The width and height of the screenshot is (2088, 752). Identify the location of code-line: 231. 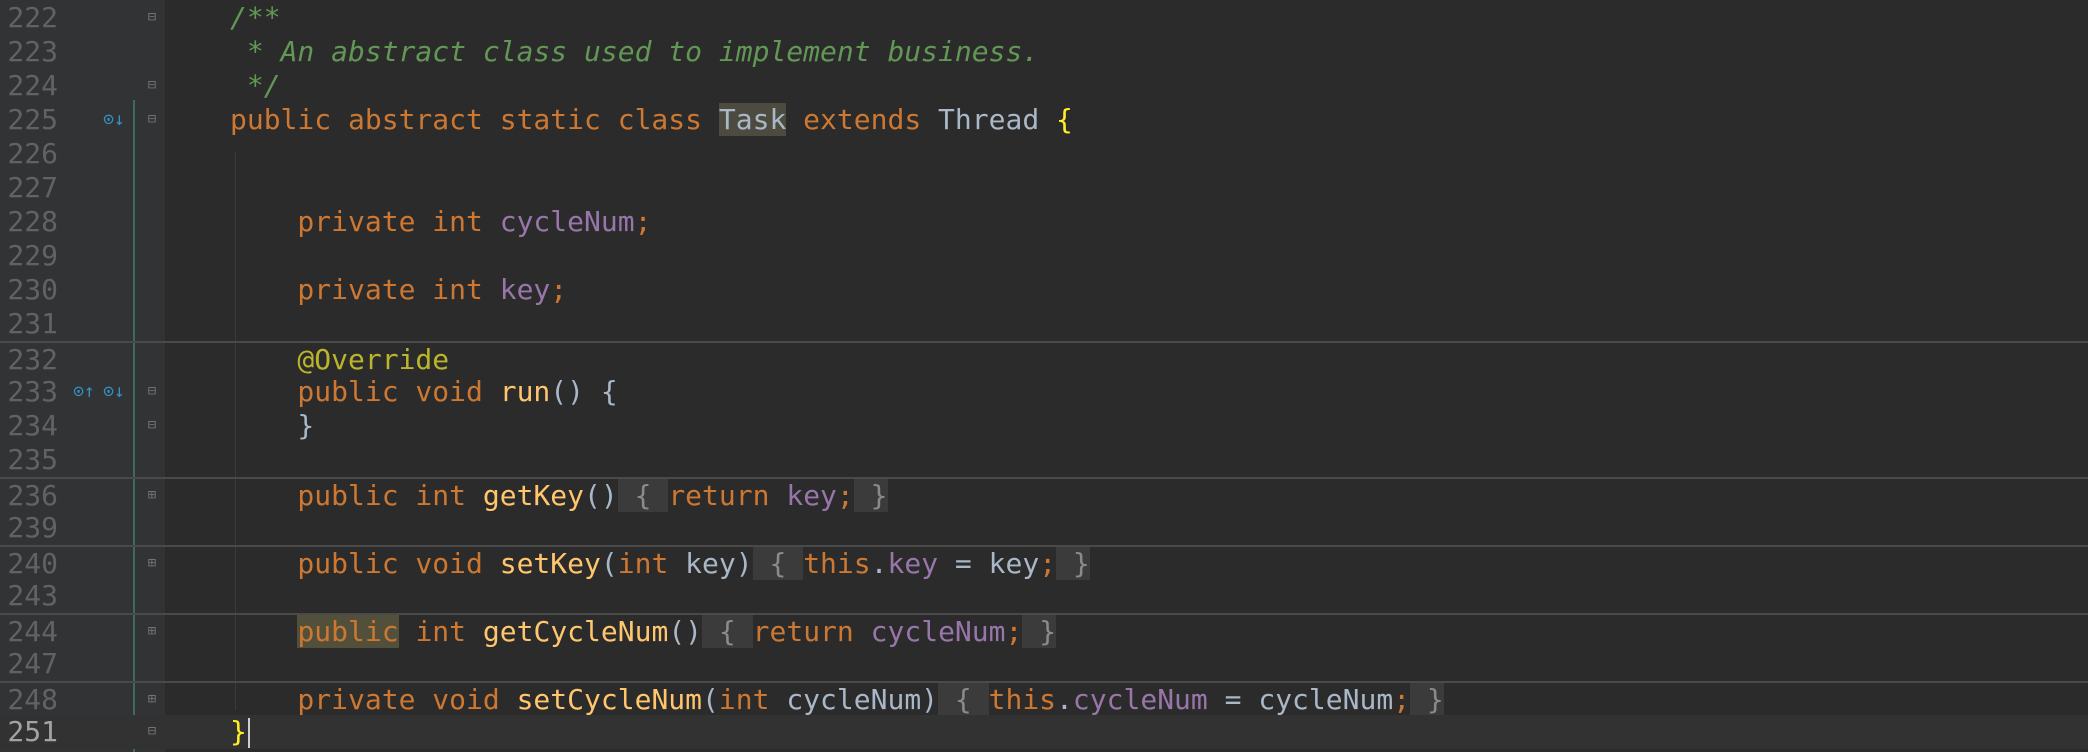
(1044, 324).